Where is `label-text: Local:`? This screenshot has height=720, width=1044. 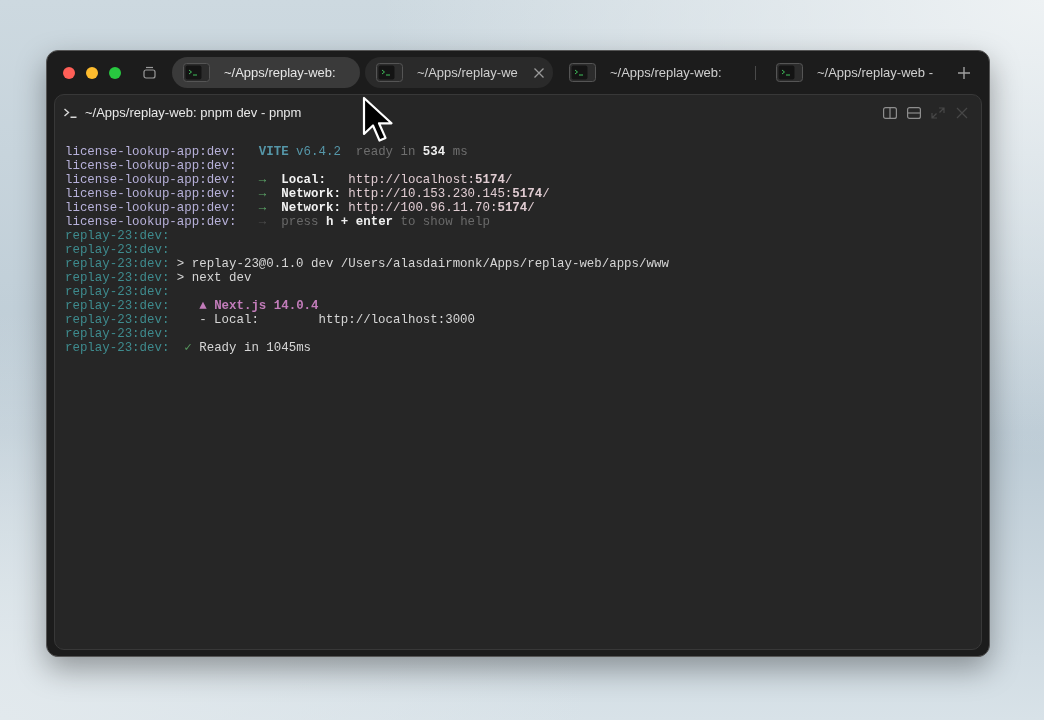
label-text: Local: is located at coordinates (303, 180).